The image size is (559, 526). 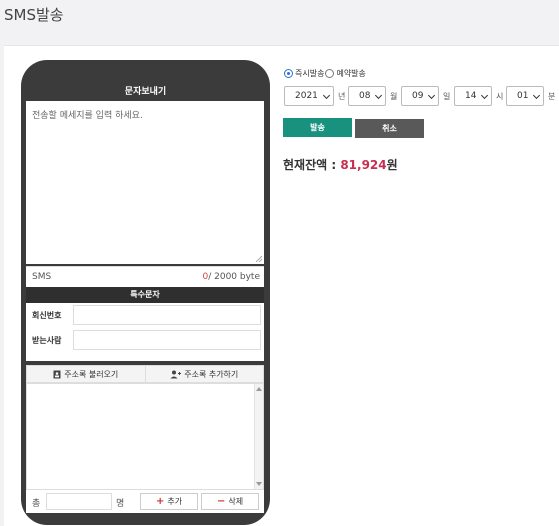 I want to click on hour-unit: 시, so click(x=500, y=96).